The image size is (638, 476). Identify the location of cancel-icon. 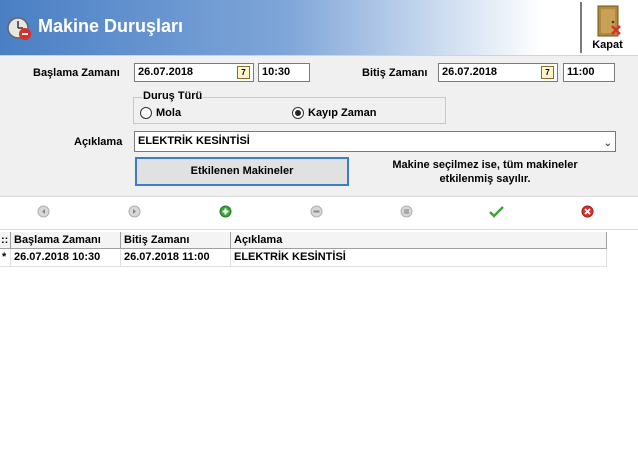
(587, 211).